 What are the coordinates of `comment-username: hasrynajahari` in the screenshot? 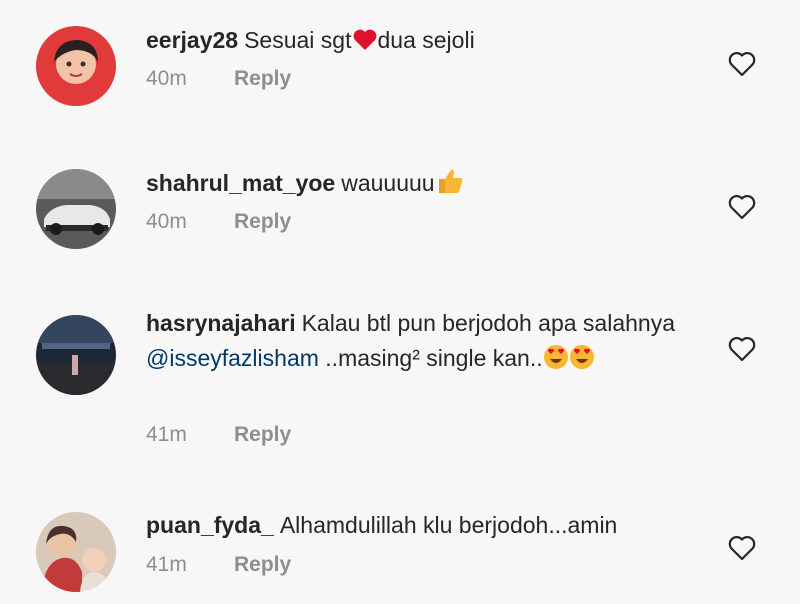 It's located at (221, 323).